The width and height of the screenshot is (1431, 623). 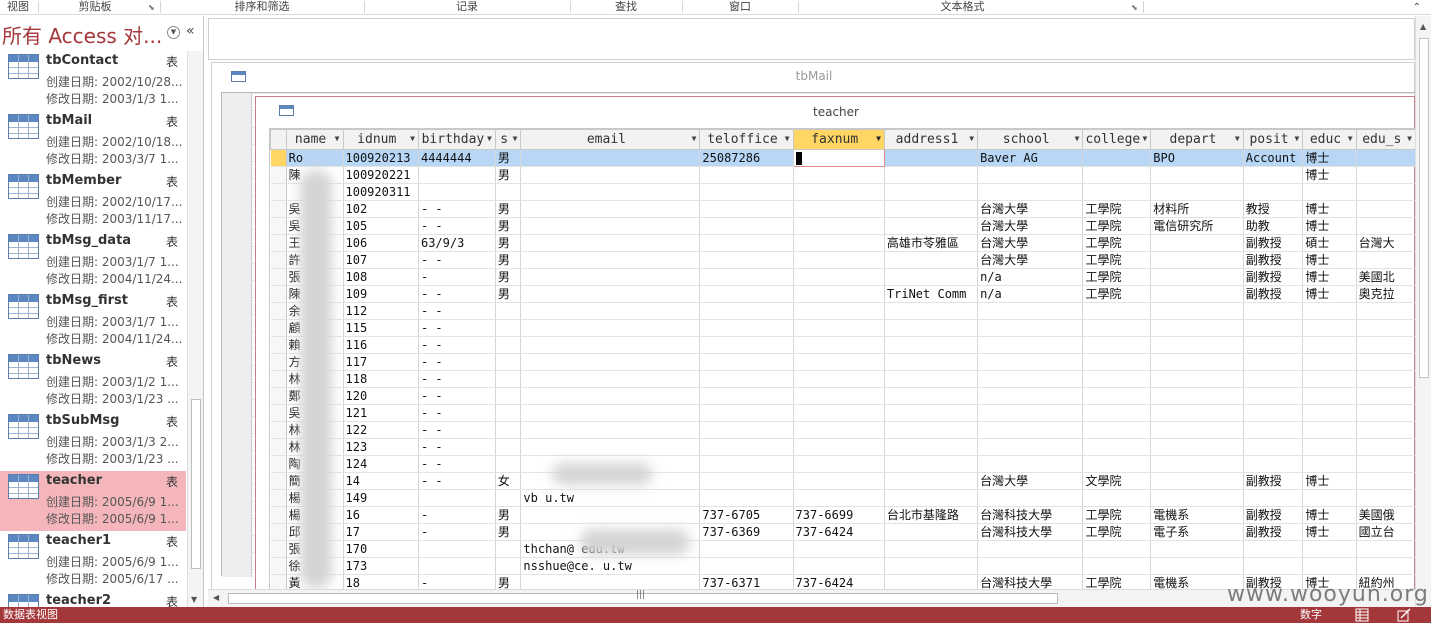 I want to click on cell-s: 男, so click(x=508, y=260).